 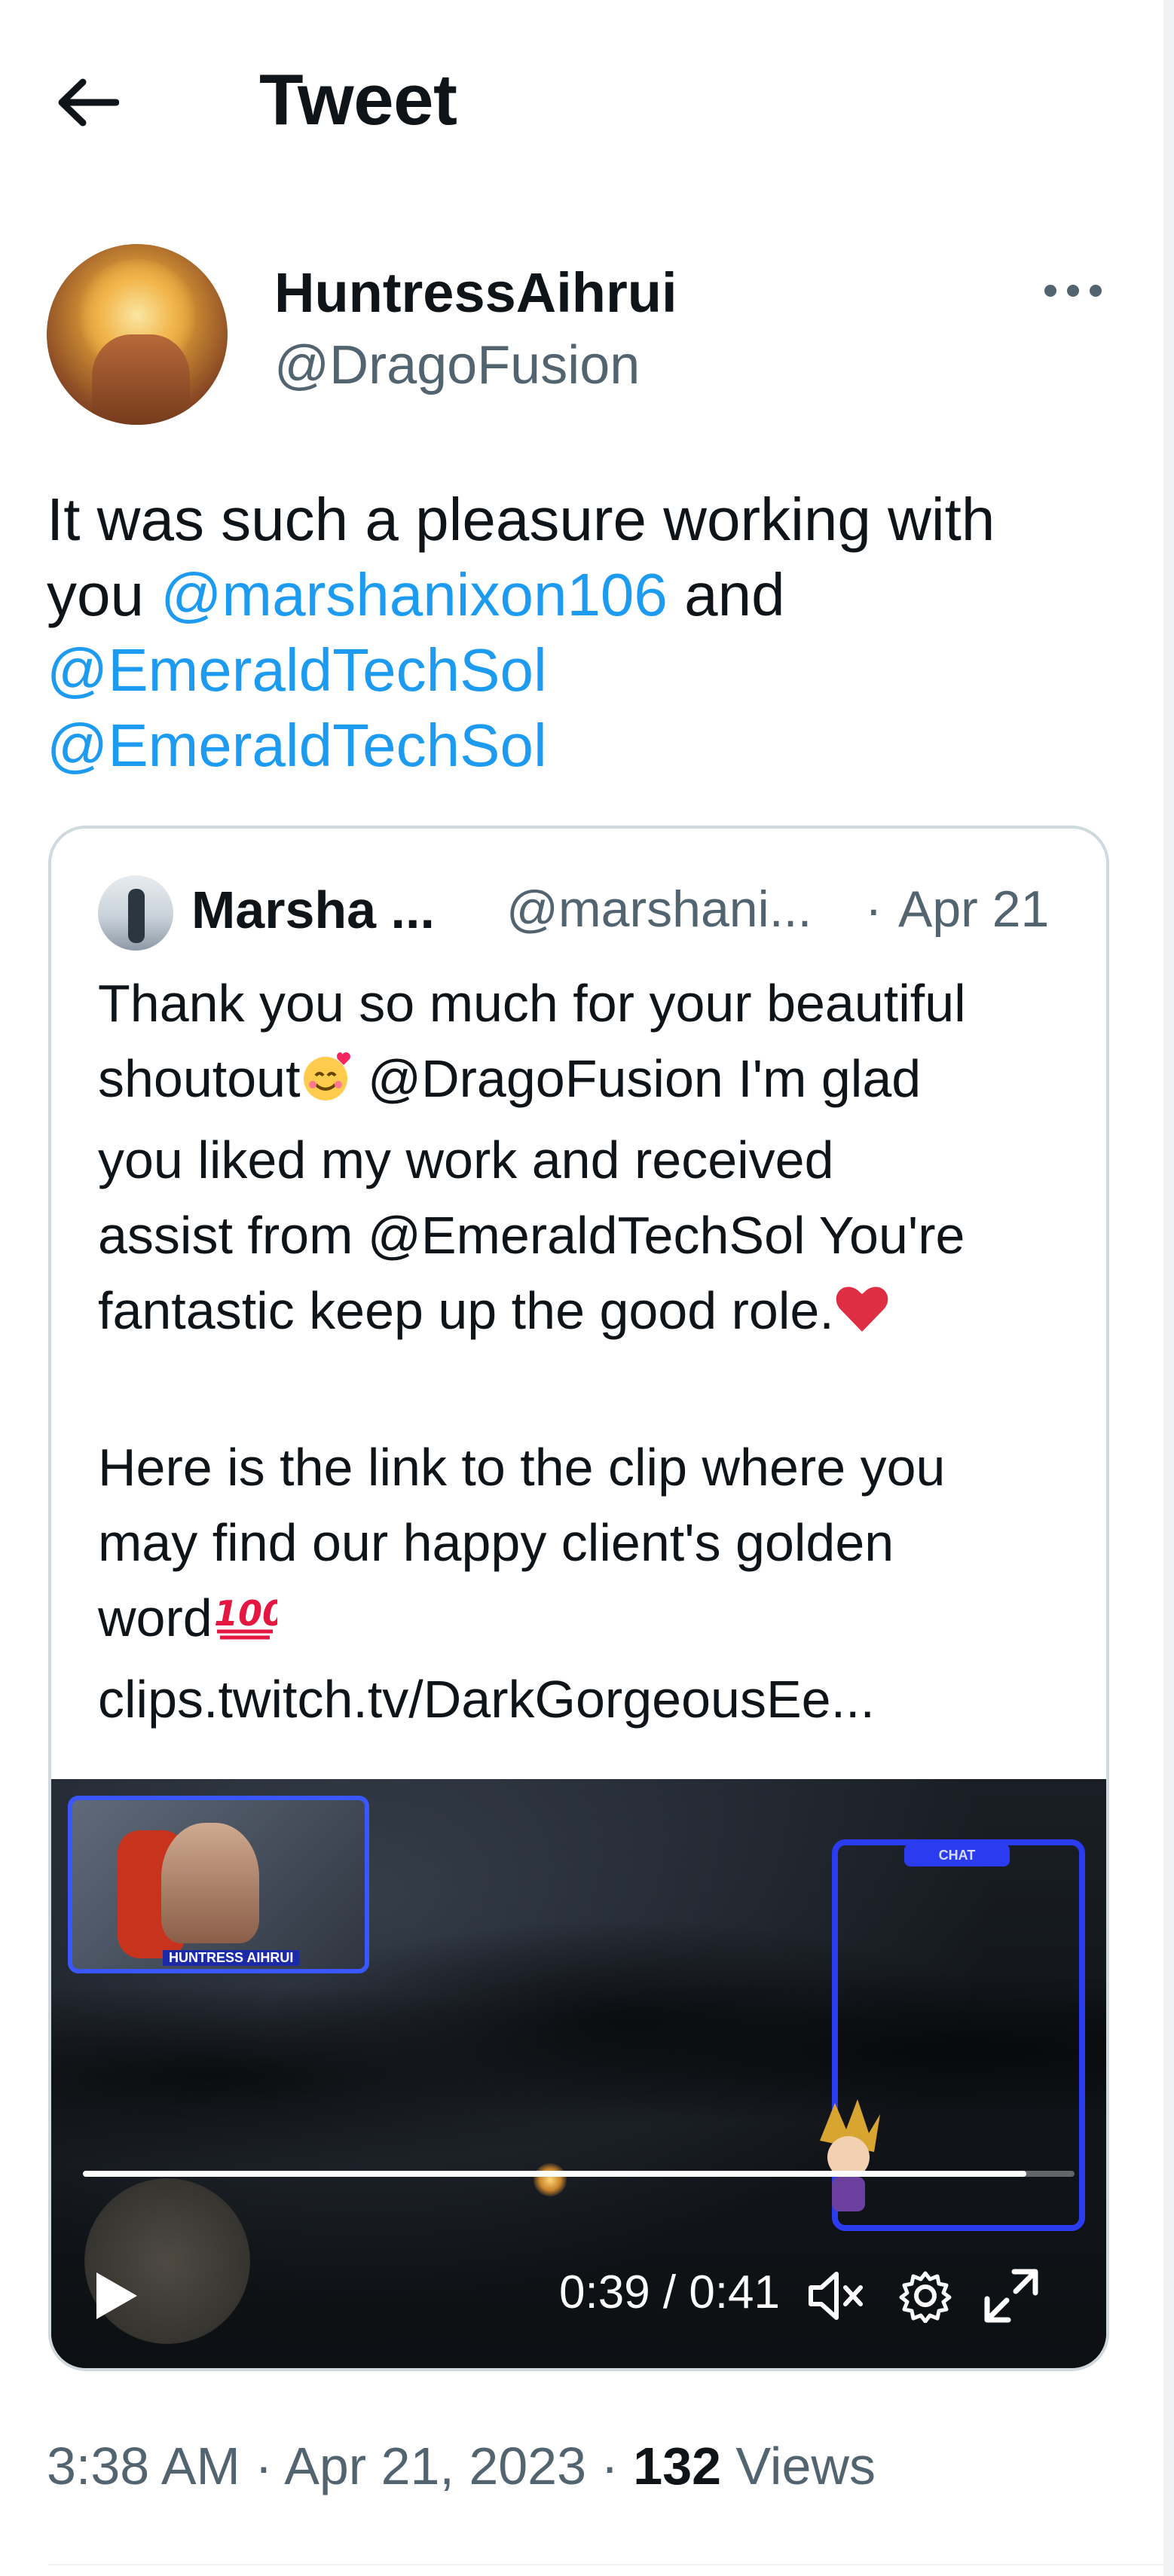 What do you see at coordinates (605, 2565) in the screenshot?
I see `divider` at bounding box center [605, 2565].